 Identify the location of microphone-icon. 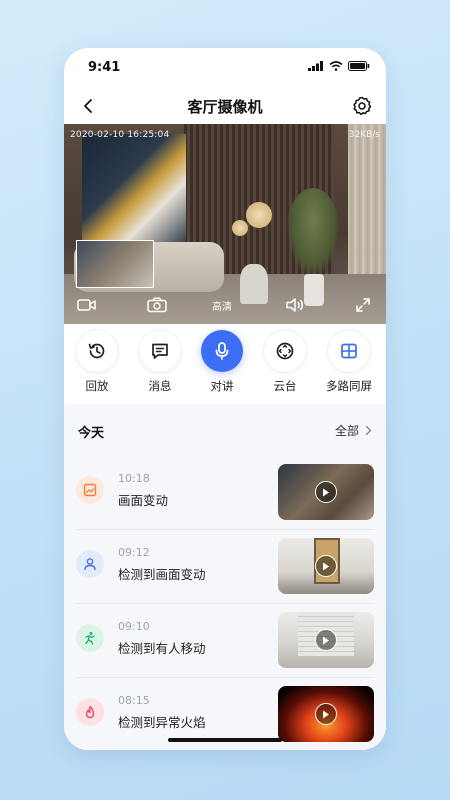
(222, 351).